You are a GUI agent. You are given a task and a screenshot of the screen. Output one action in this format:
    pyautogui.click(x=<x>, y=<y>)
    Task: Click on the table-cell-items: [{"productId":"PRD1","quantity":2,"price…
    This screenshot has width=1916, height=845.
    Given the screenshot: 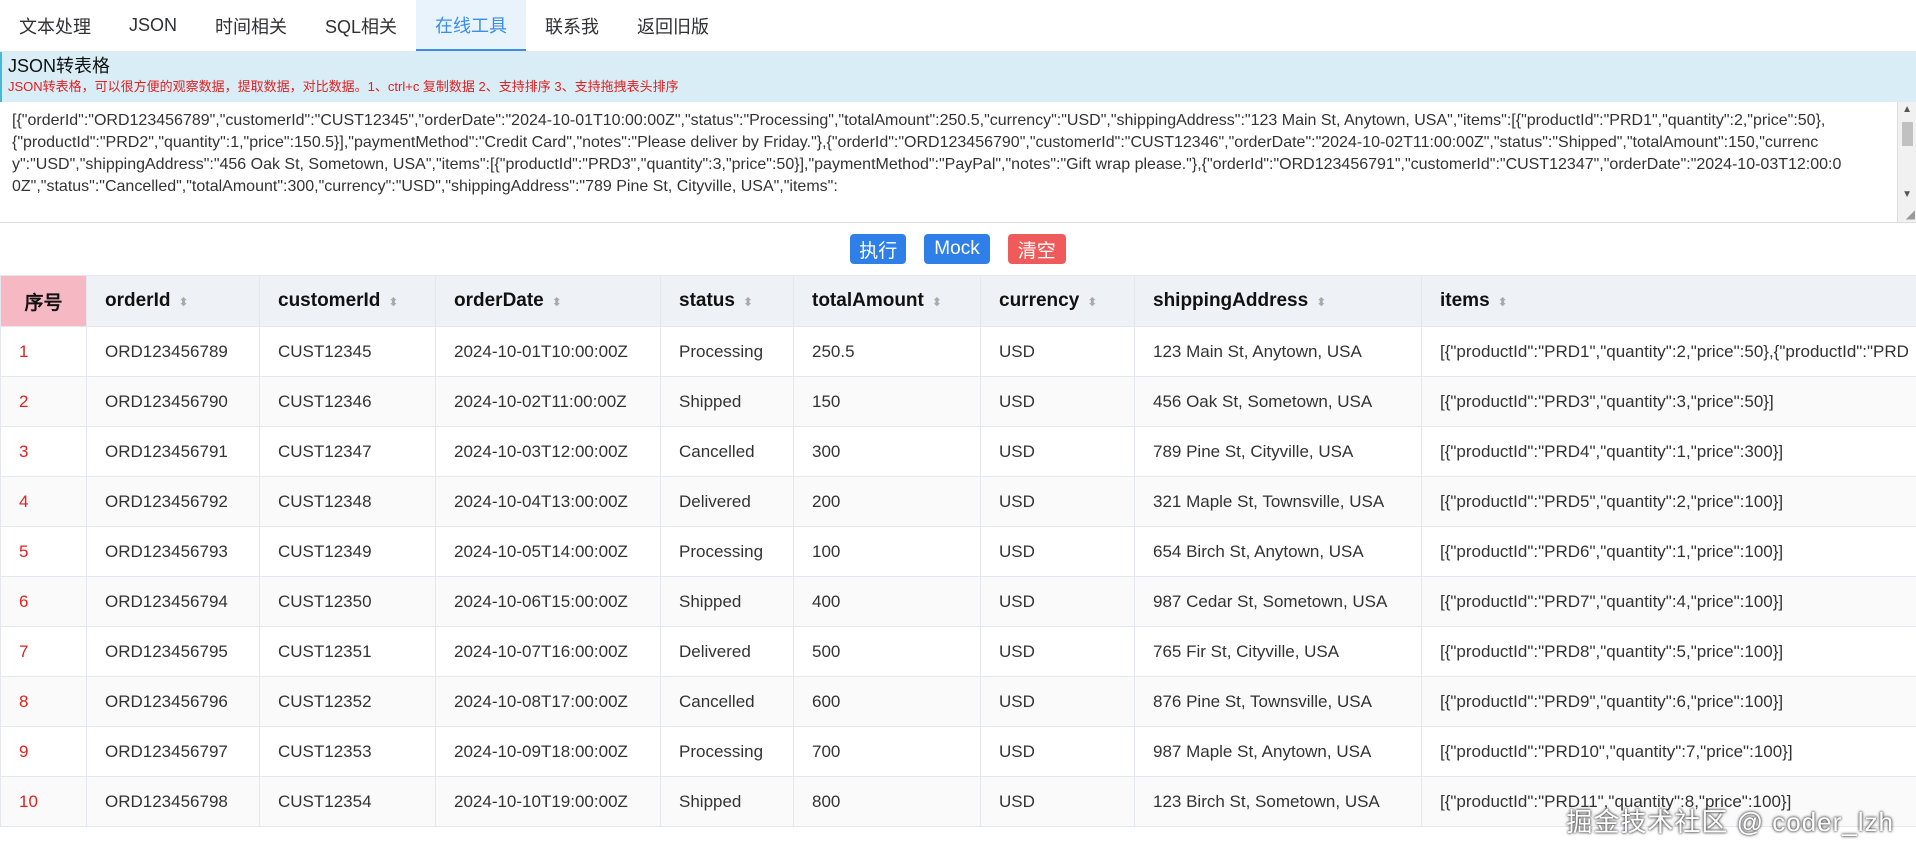 What is the action you would take?
    pyautogui.click(x=1669, y=352)
    